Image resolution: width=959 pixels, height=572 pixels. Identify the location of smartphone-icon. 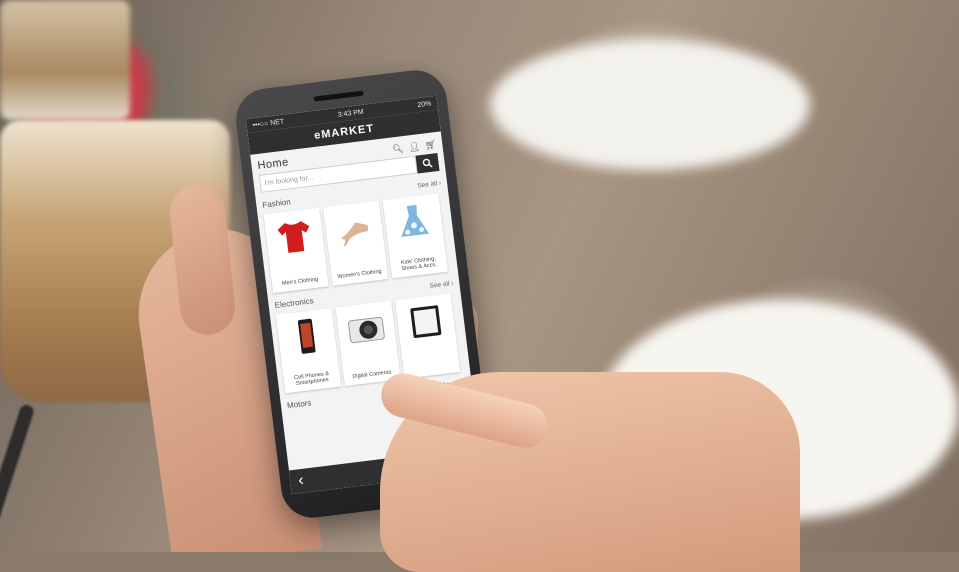
(306, 336).